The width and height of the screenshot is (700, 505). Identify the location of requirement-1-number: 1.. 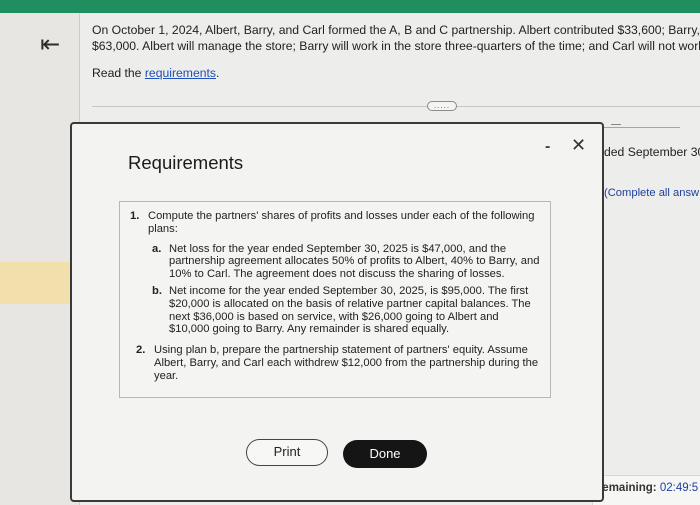
(135, 216).